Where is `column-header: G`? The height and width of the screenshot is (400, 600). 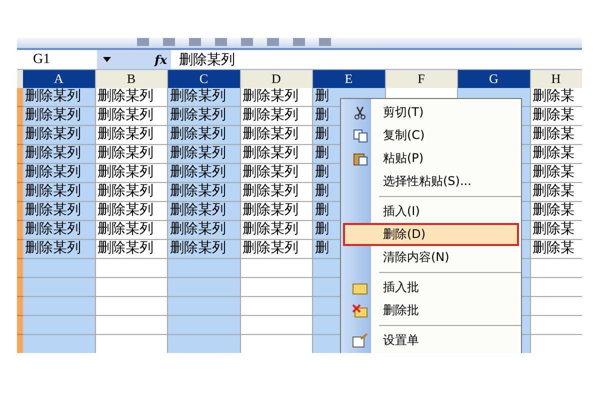
column-header: G is located at coordinates (494, 79).